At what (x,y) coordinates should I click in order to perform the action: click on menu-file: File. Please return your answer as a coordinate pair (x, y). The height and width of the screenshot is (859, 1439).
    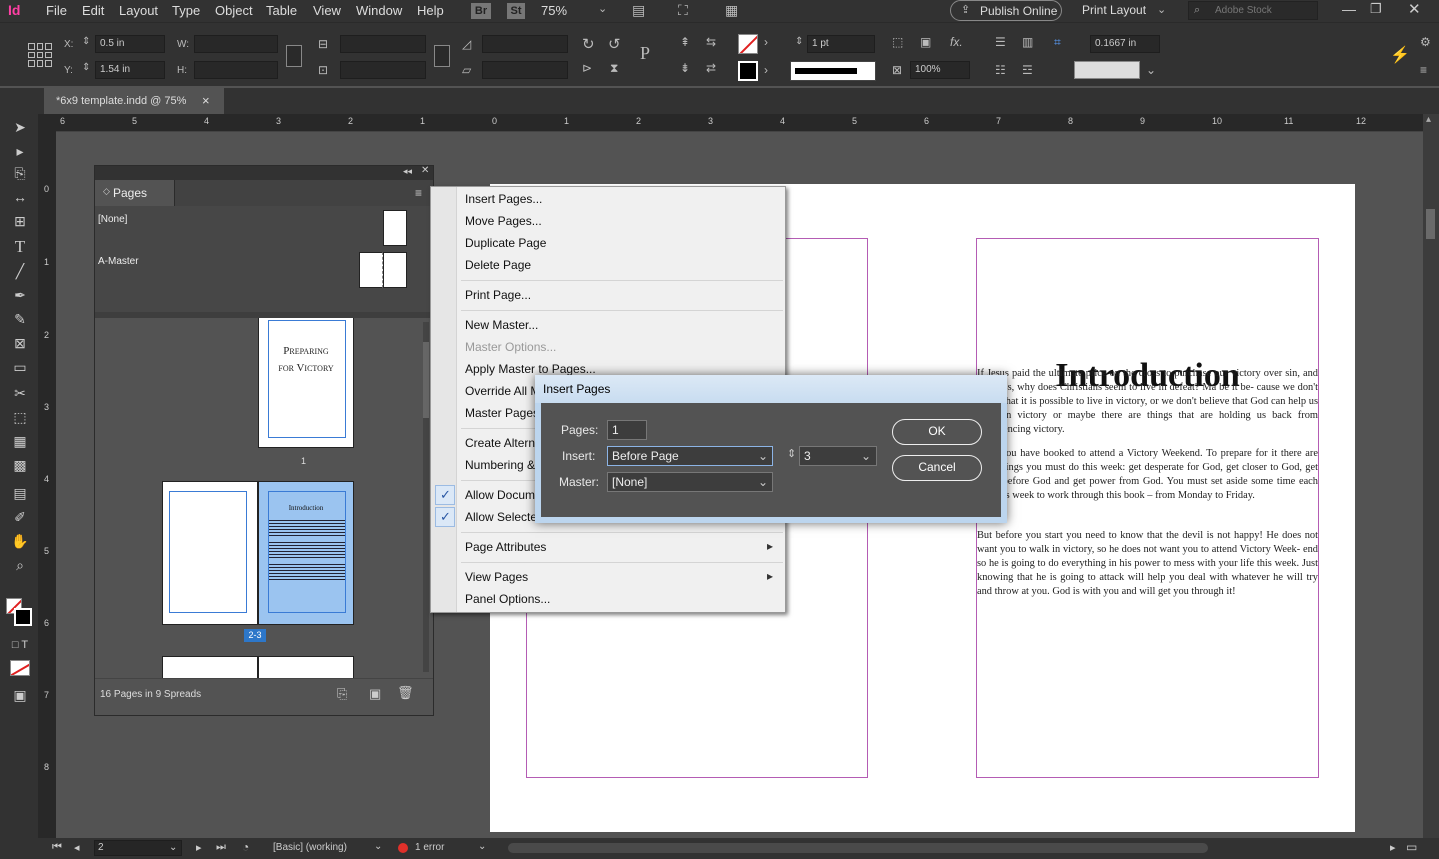
    Looking at the image, I should click on (56, 10).